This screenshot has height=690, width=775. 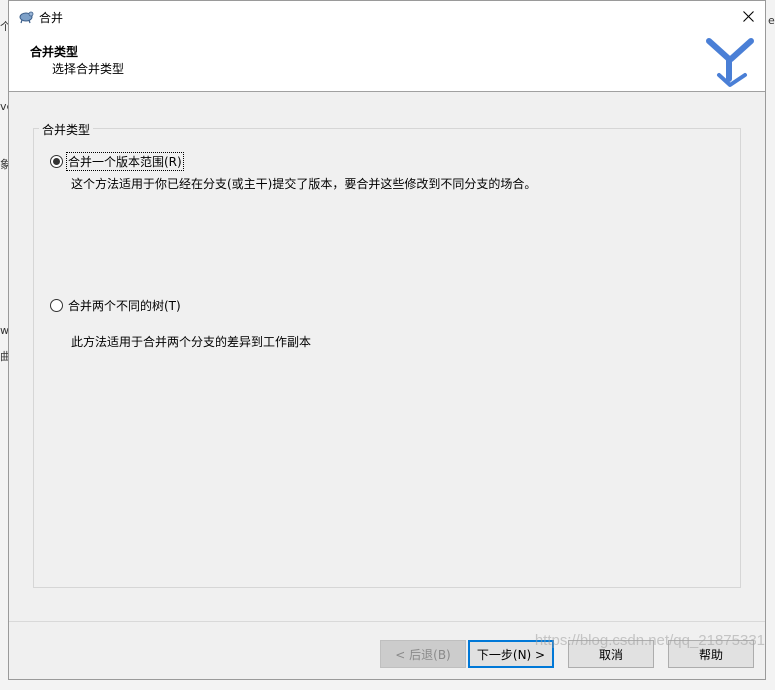 What do you see at coordinates (191, 342) in the screenshot?
I see `option-description-two-trees: 此方法适用于合并两个分支的差异到工作副本` at bounding box center [191, 342].